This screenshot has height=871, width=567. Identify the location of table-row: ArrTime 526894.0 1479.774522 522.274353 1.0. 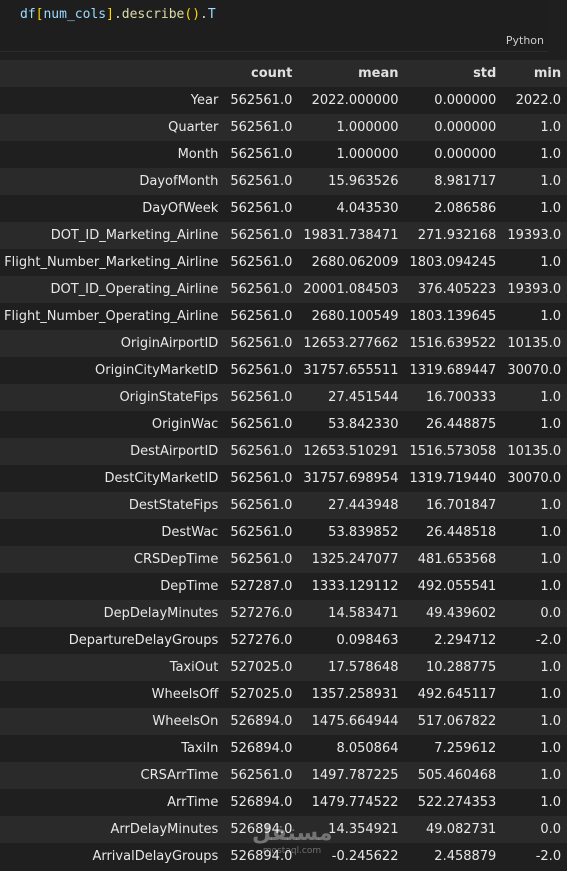
(283, 802).